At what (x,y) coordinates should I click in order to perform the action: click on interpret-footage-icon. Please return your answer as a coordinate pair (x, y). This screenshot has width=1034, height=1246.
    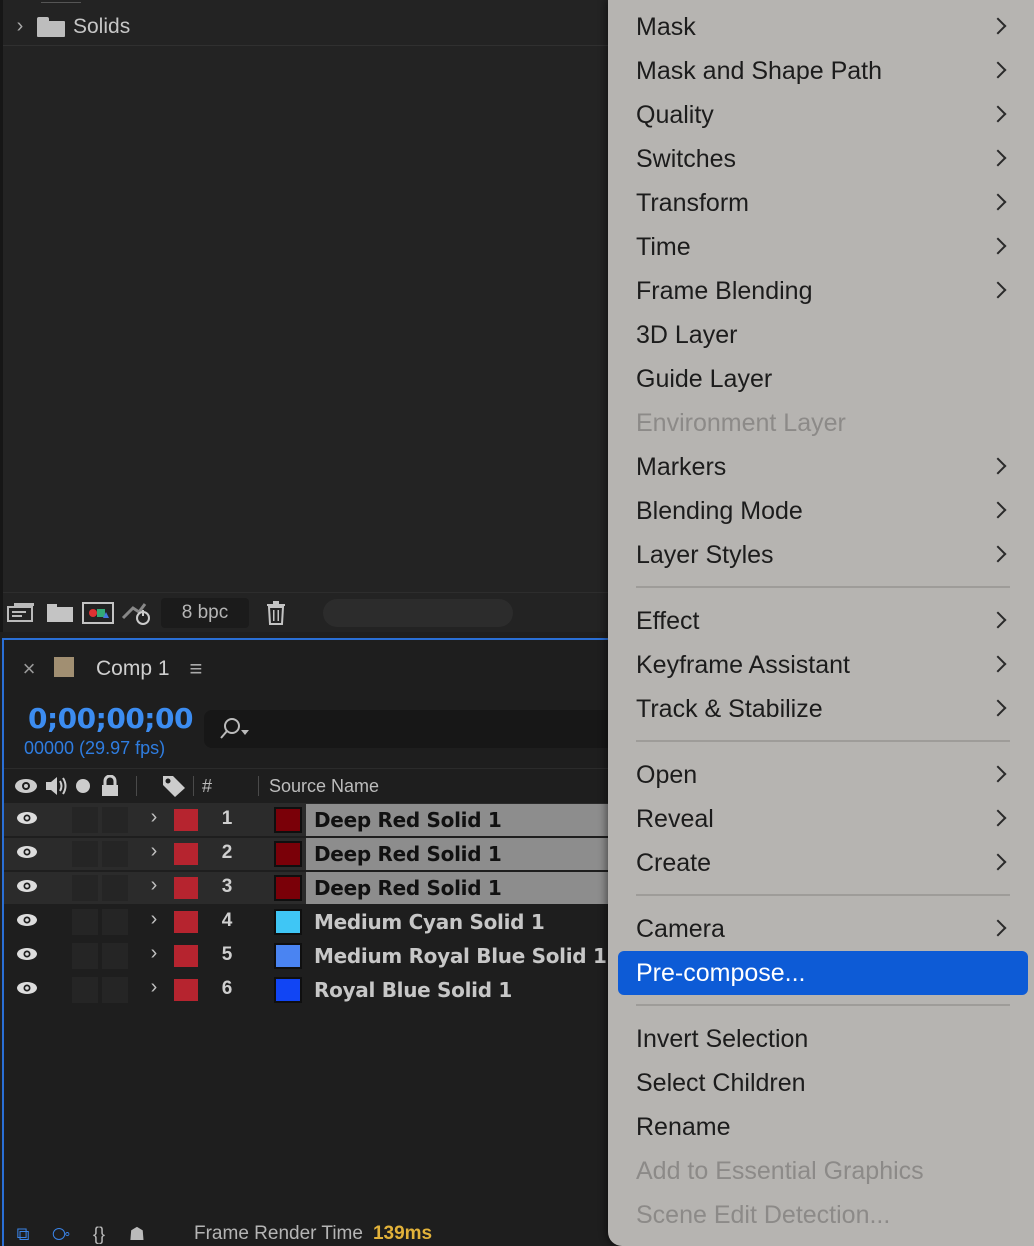
    Looking at the image, I should click on (22, 613).